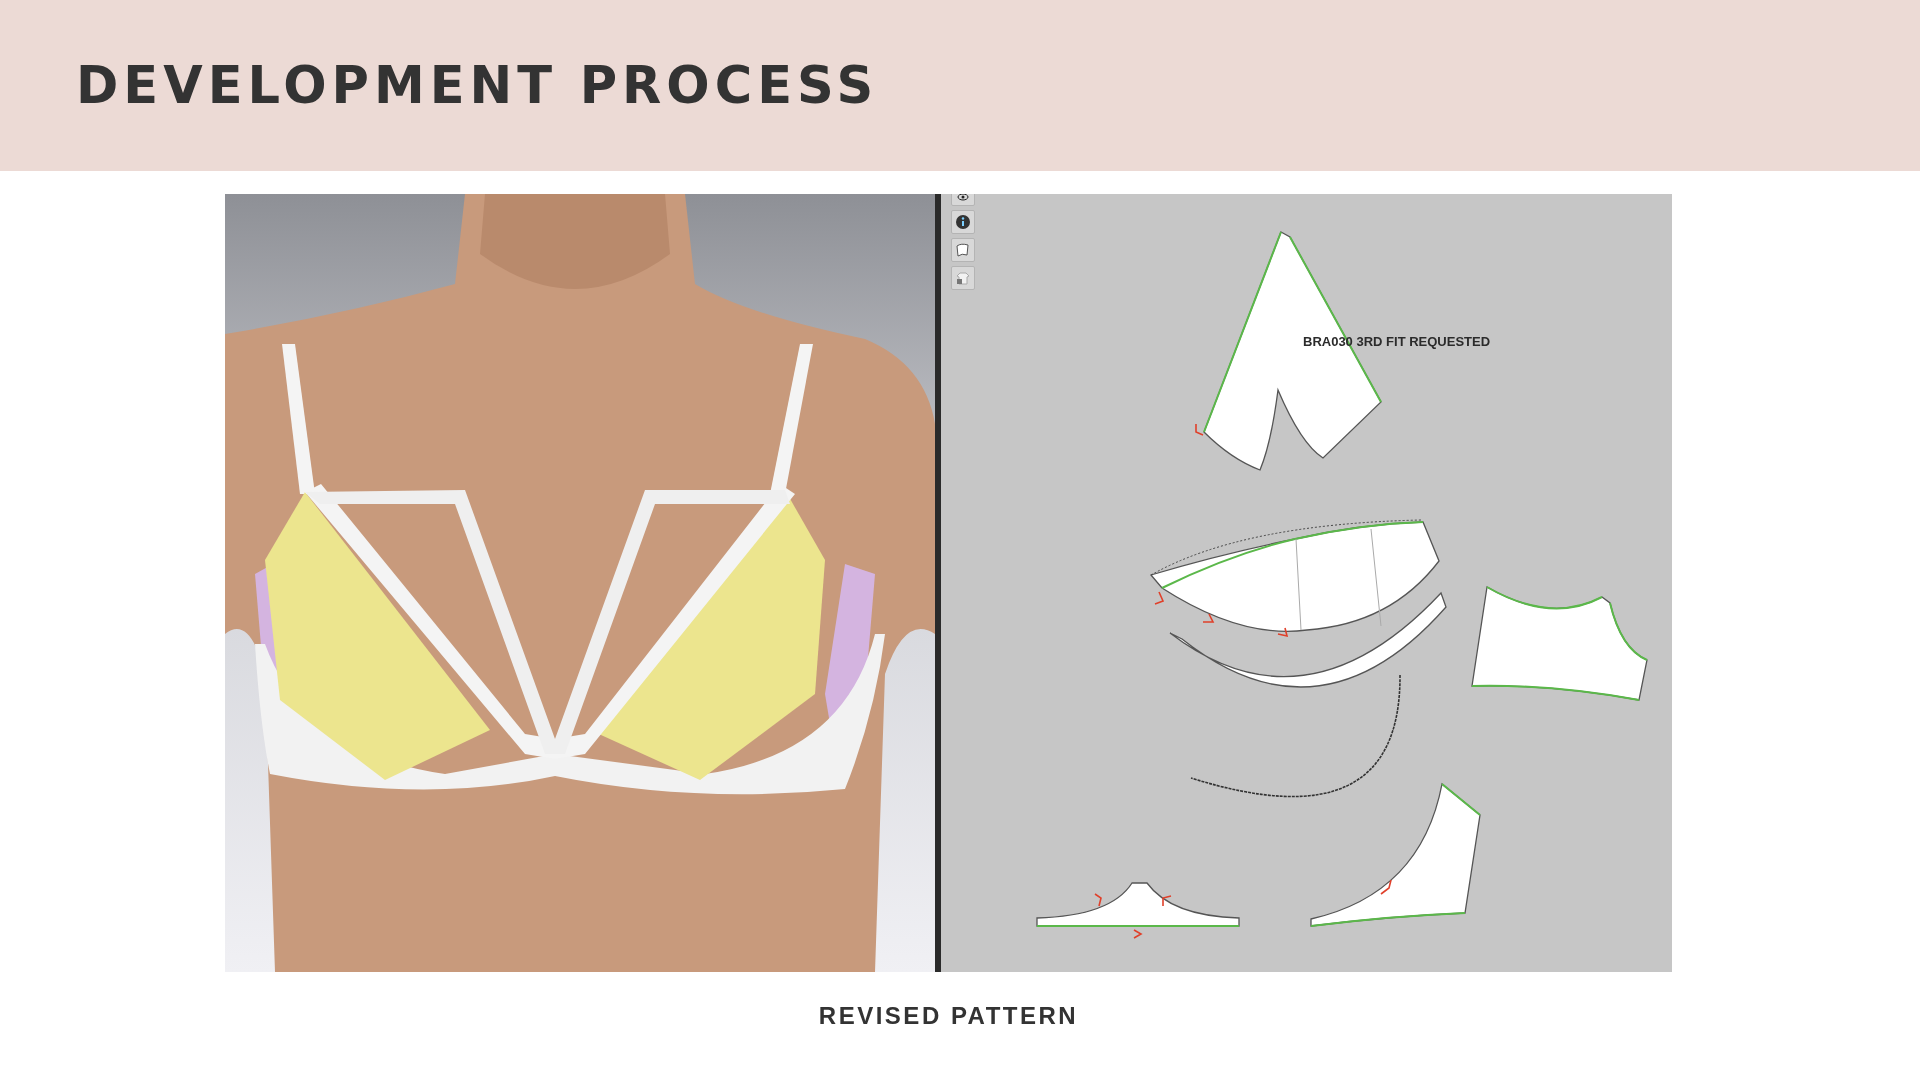 The height and width of the screenshot is (1080, 1920). I want to click on figure-caption: REVISED PATTERN, so click(948, 1016).